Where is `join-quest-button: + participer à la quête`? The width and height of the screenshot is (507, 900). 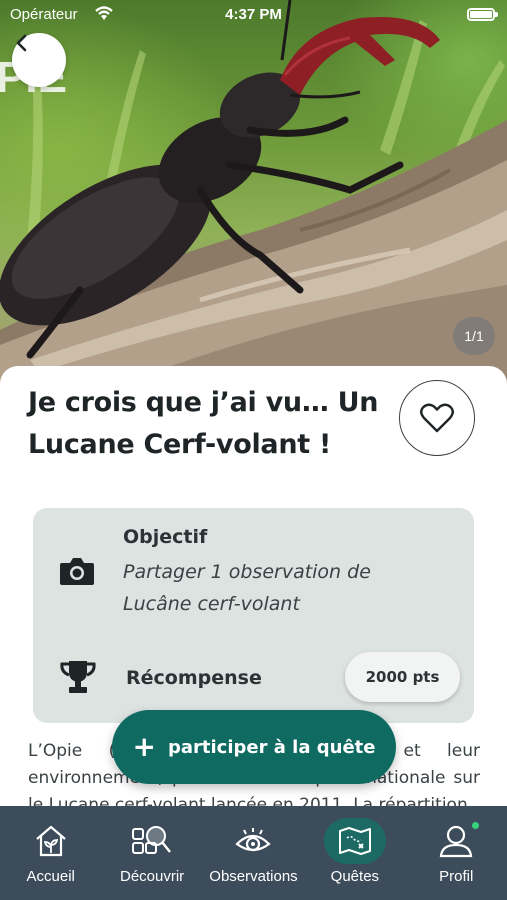
join-quest-button: + participer à la quête is located at coordinates (254, 747).